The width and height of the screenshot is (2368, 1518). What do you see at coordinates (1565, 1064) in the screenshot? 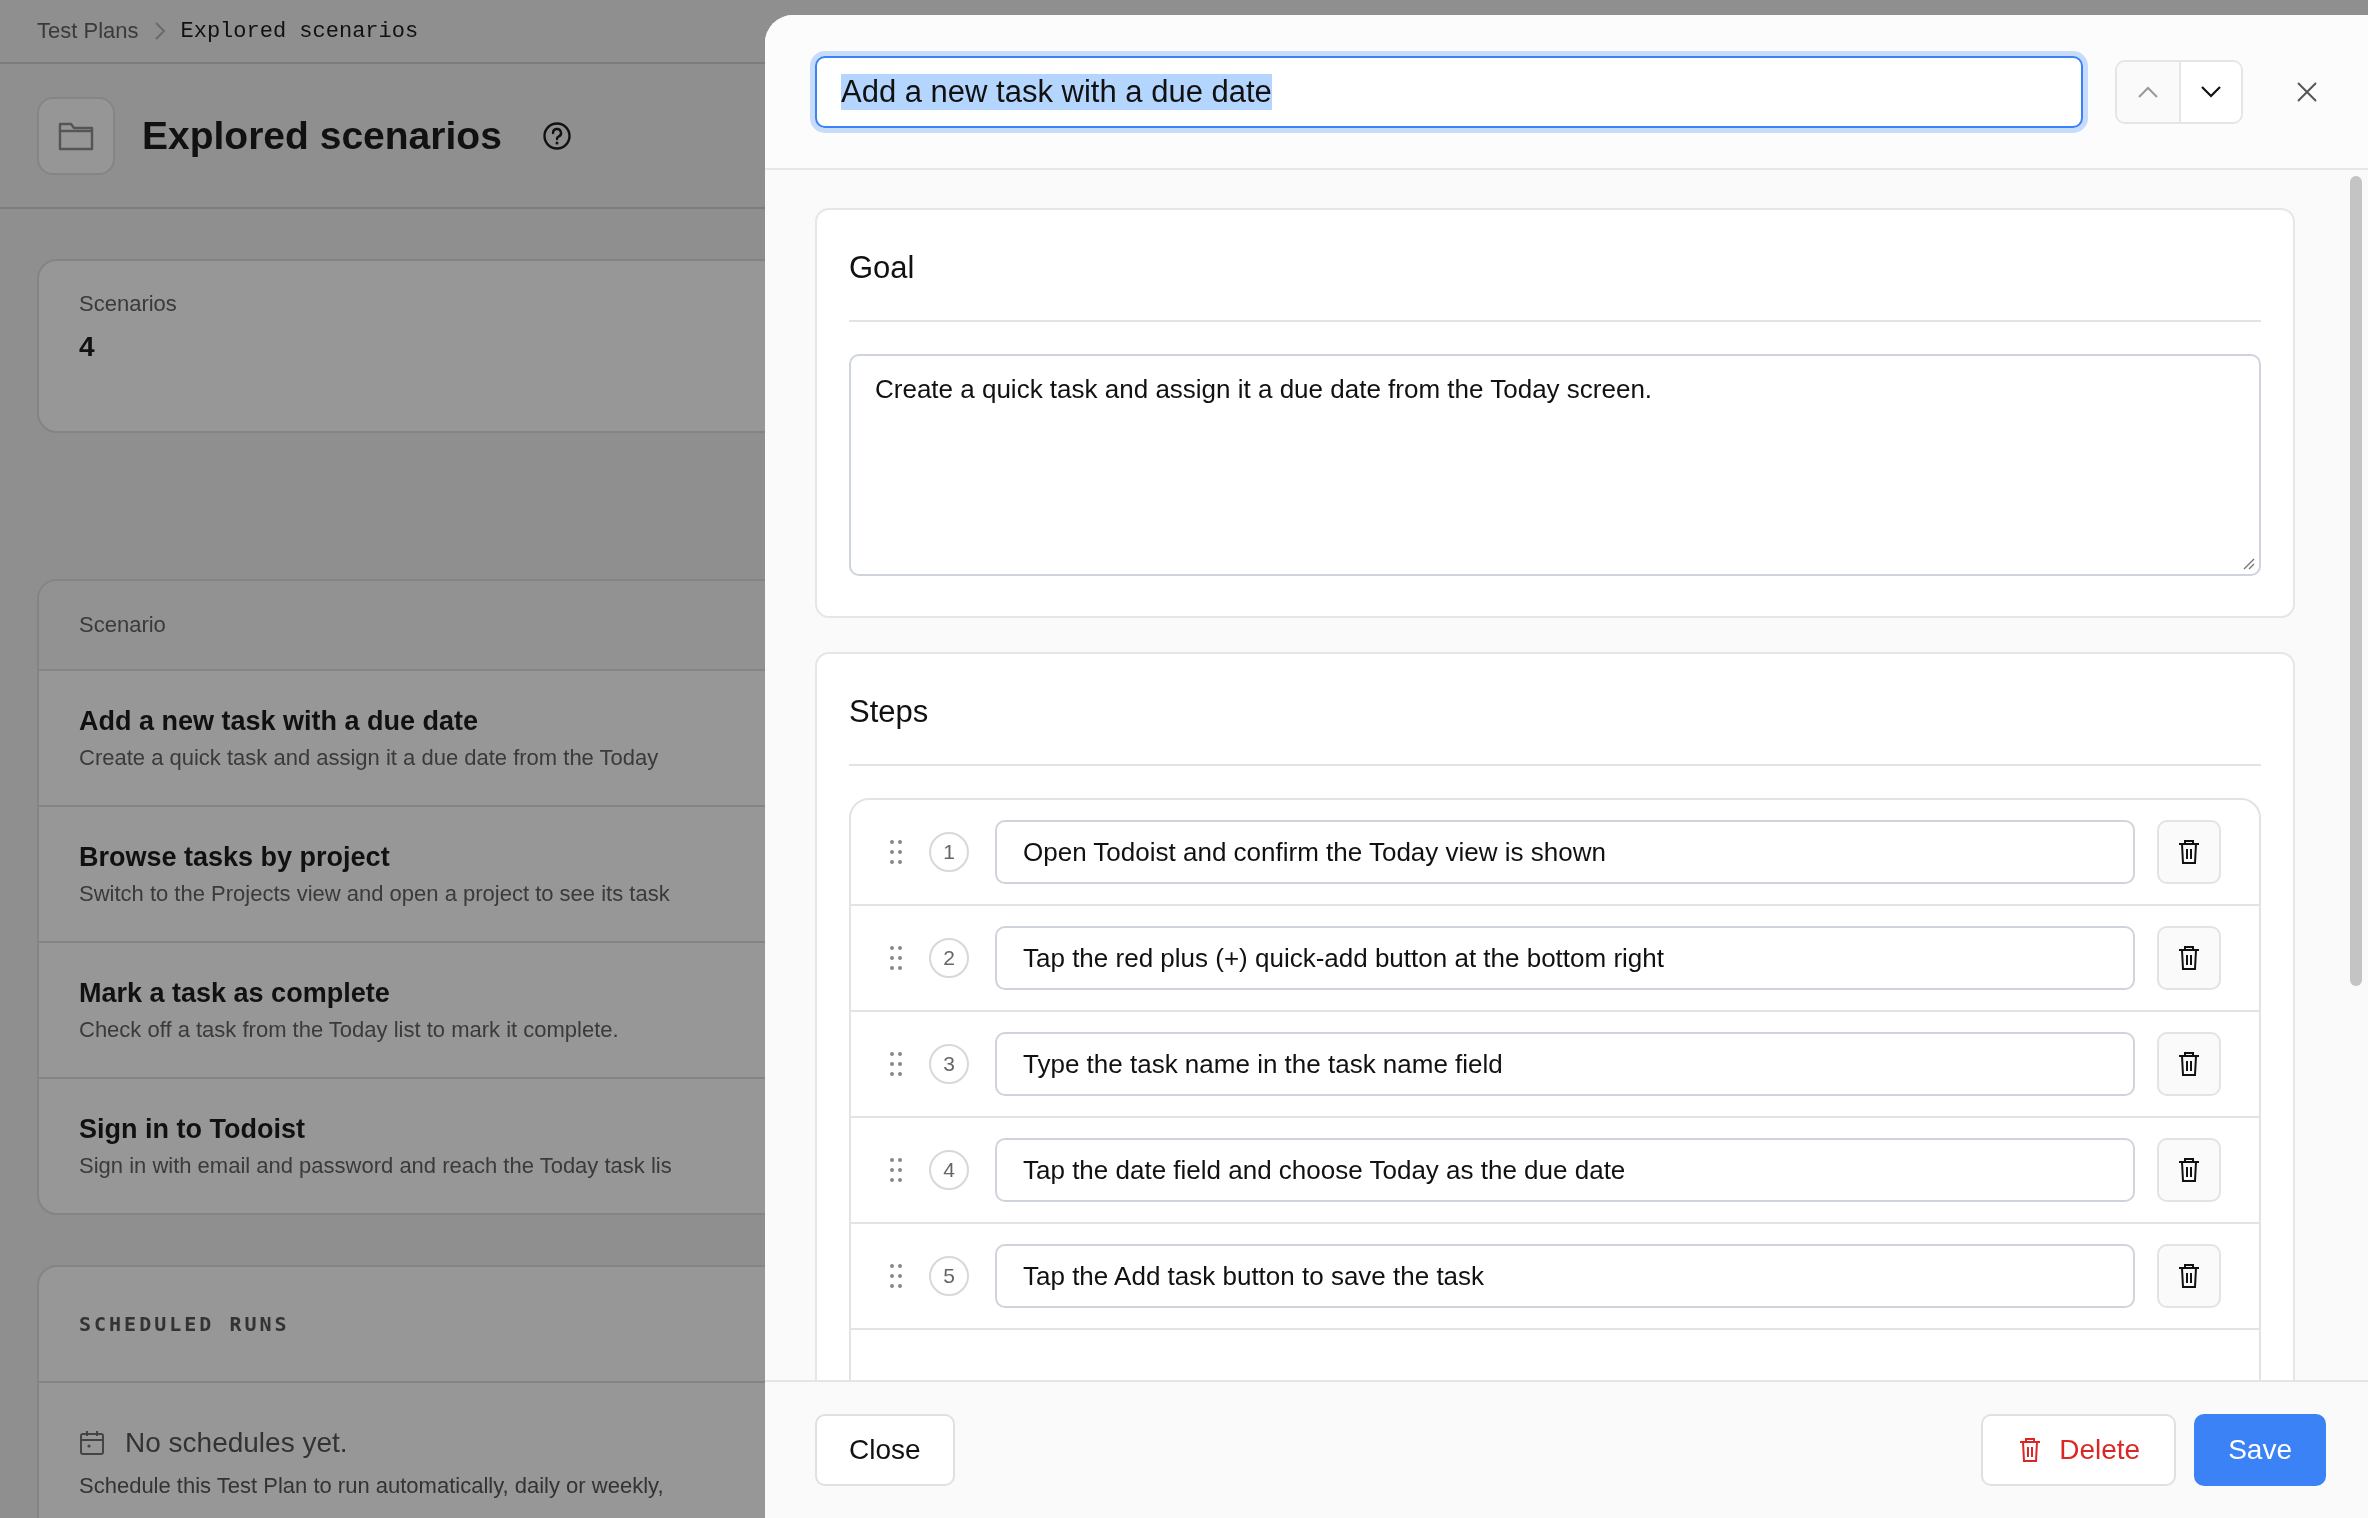
I see `step-field: Type the task name in the task name field` at bounding box center [1565, 1064].